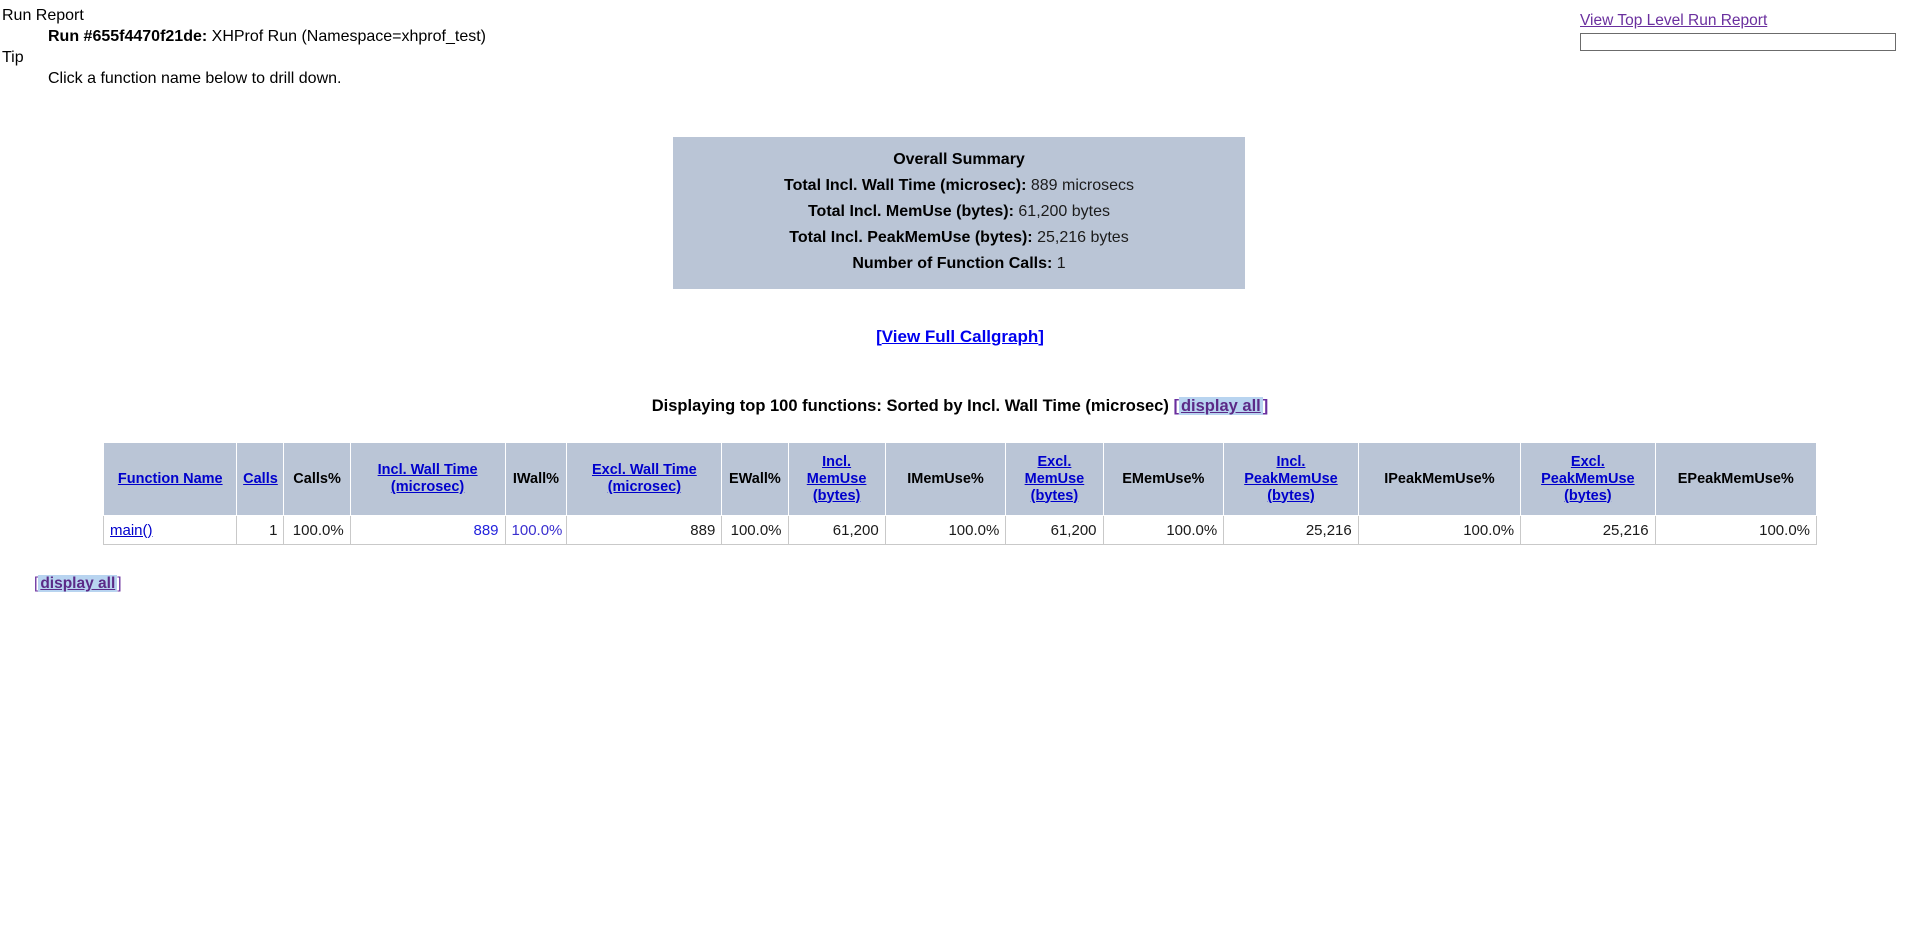  What do you see at coordinates (427, 530) in the screenshot?
I see `cell-incl-wall-time: 889` at bounding box center [427, 530].